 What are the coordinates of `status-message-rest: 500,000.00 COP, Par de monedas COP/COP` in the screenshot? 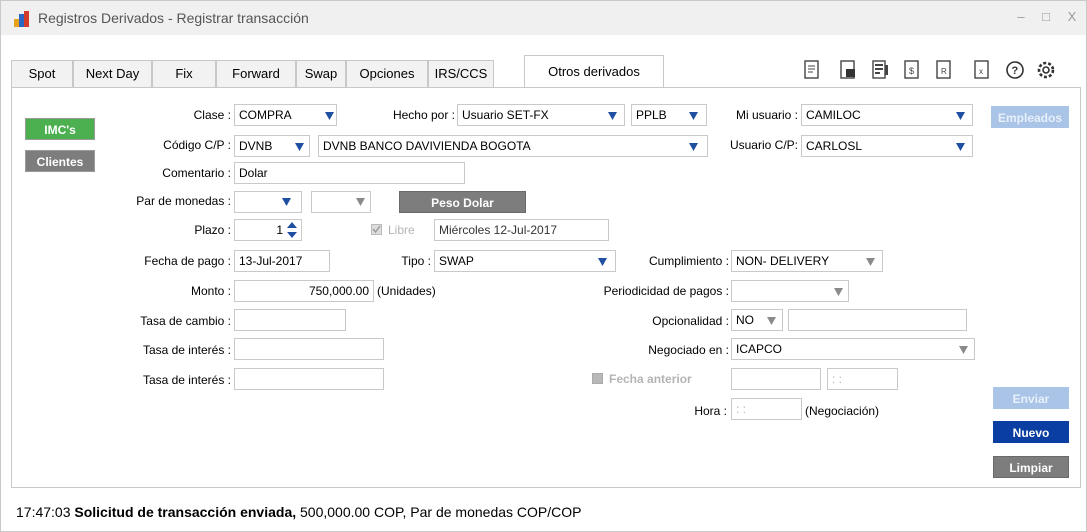 It's located at (441, 512).